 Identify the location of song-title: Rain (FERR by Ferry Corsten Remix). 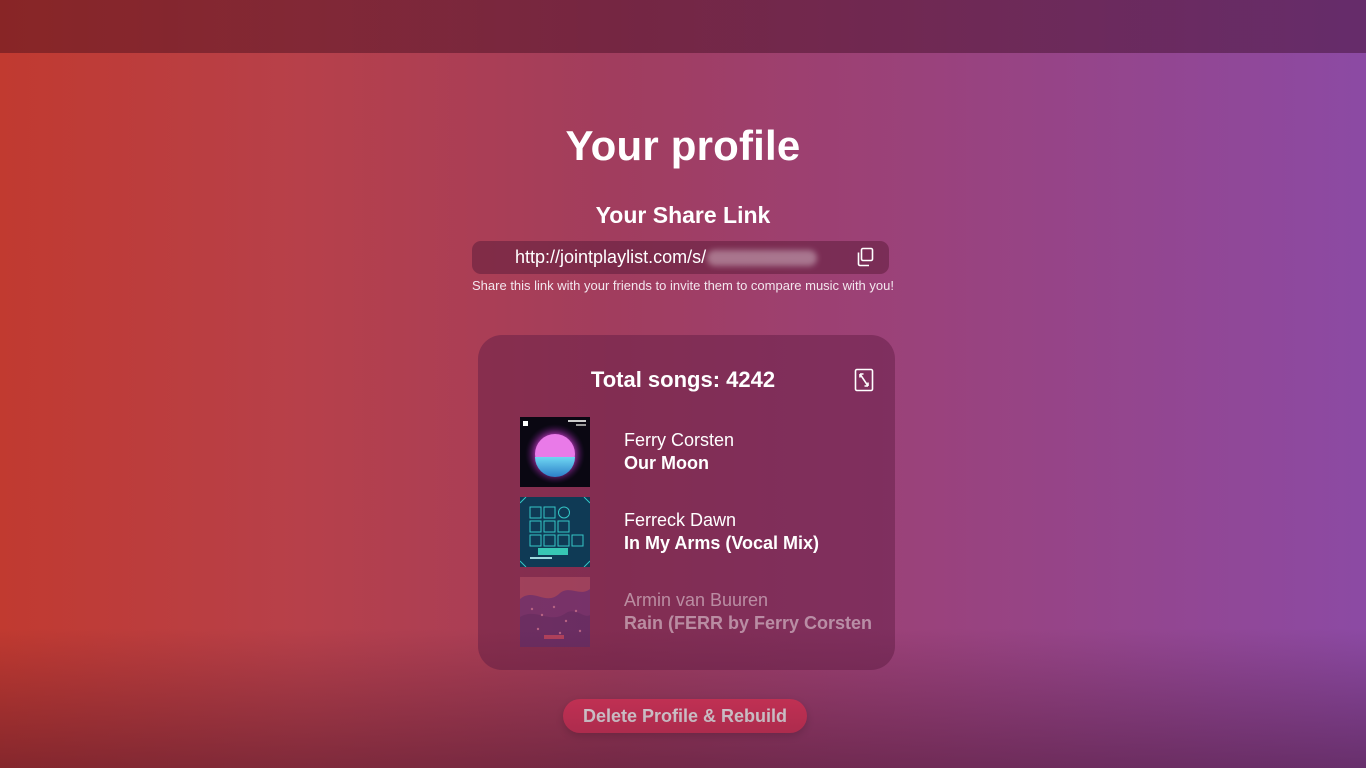
(750, 623).